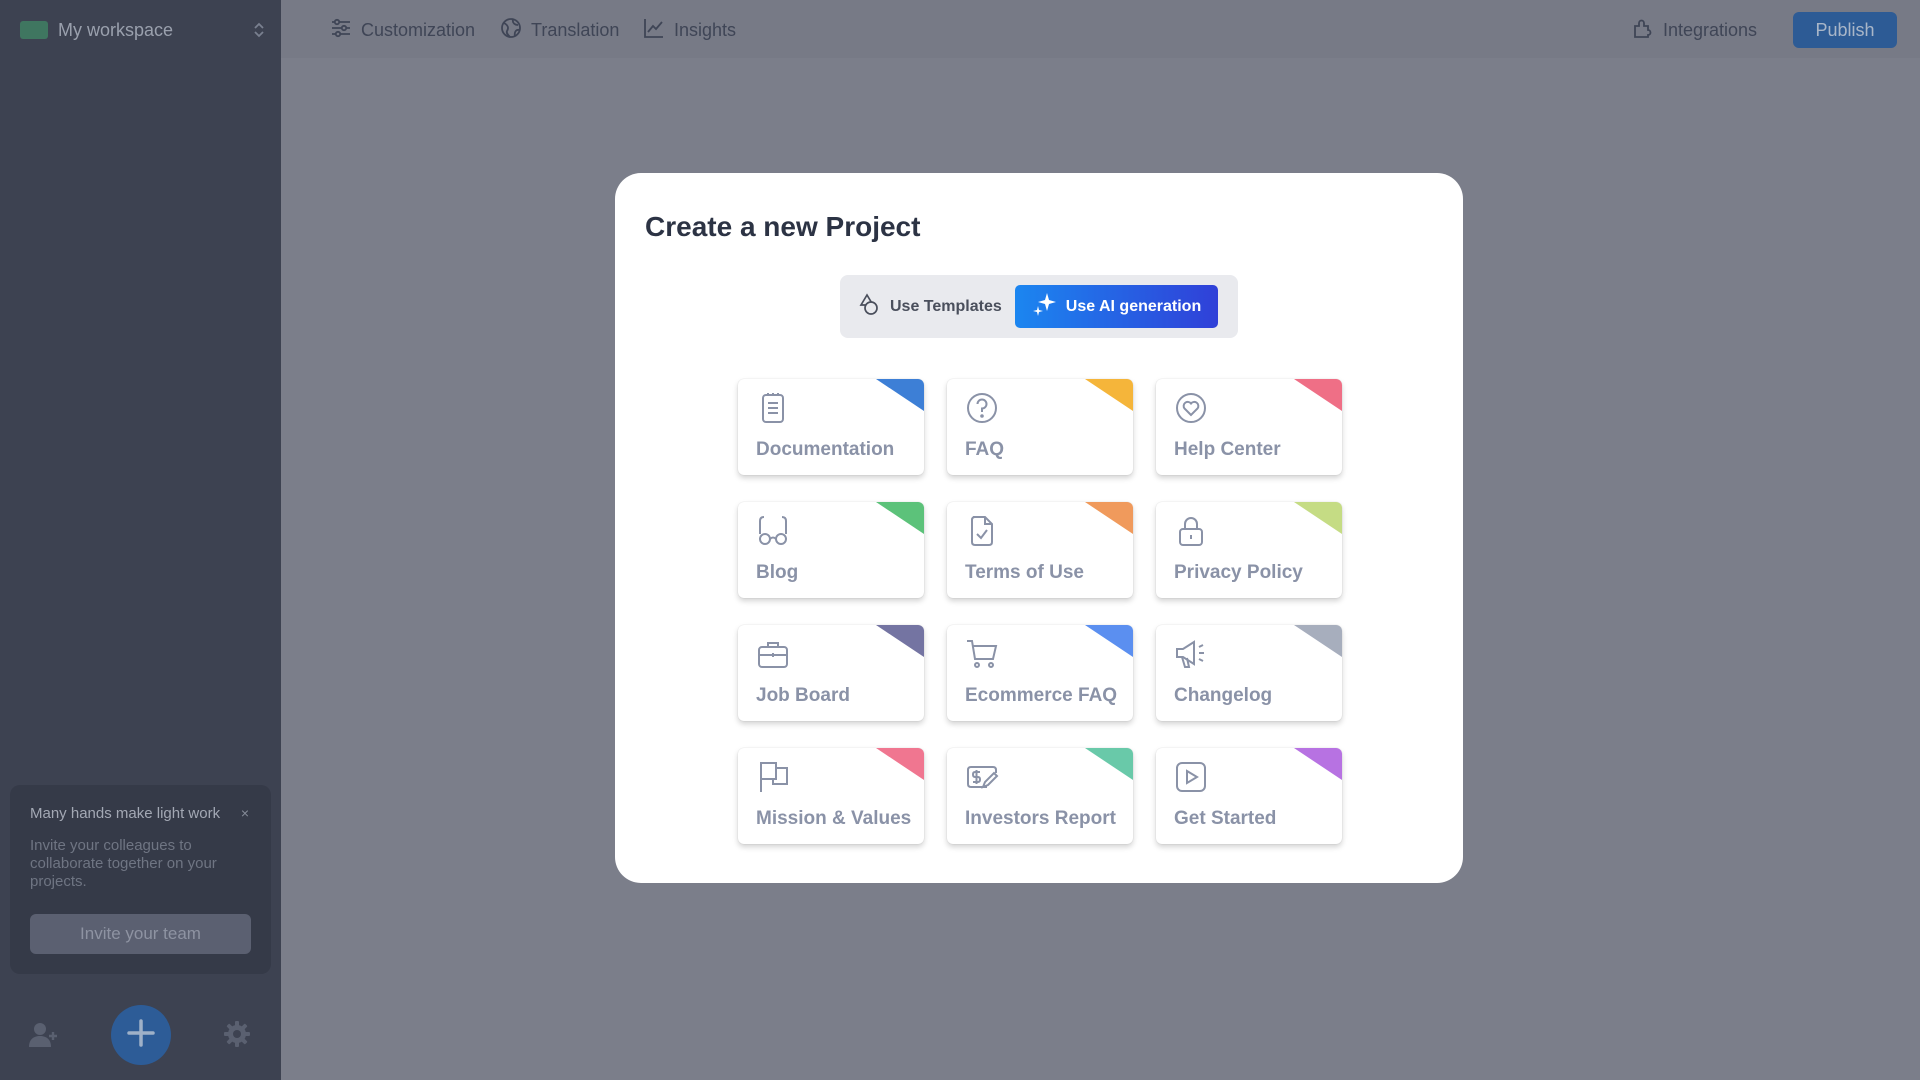  What do you see at coordinates (1040, 796) in the screenshot?
I see `template-investors-report: Investors Report` at bounding box center [1040, 796].